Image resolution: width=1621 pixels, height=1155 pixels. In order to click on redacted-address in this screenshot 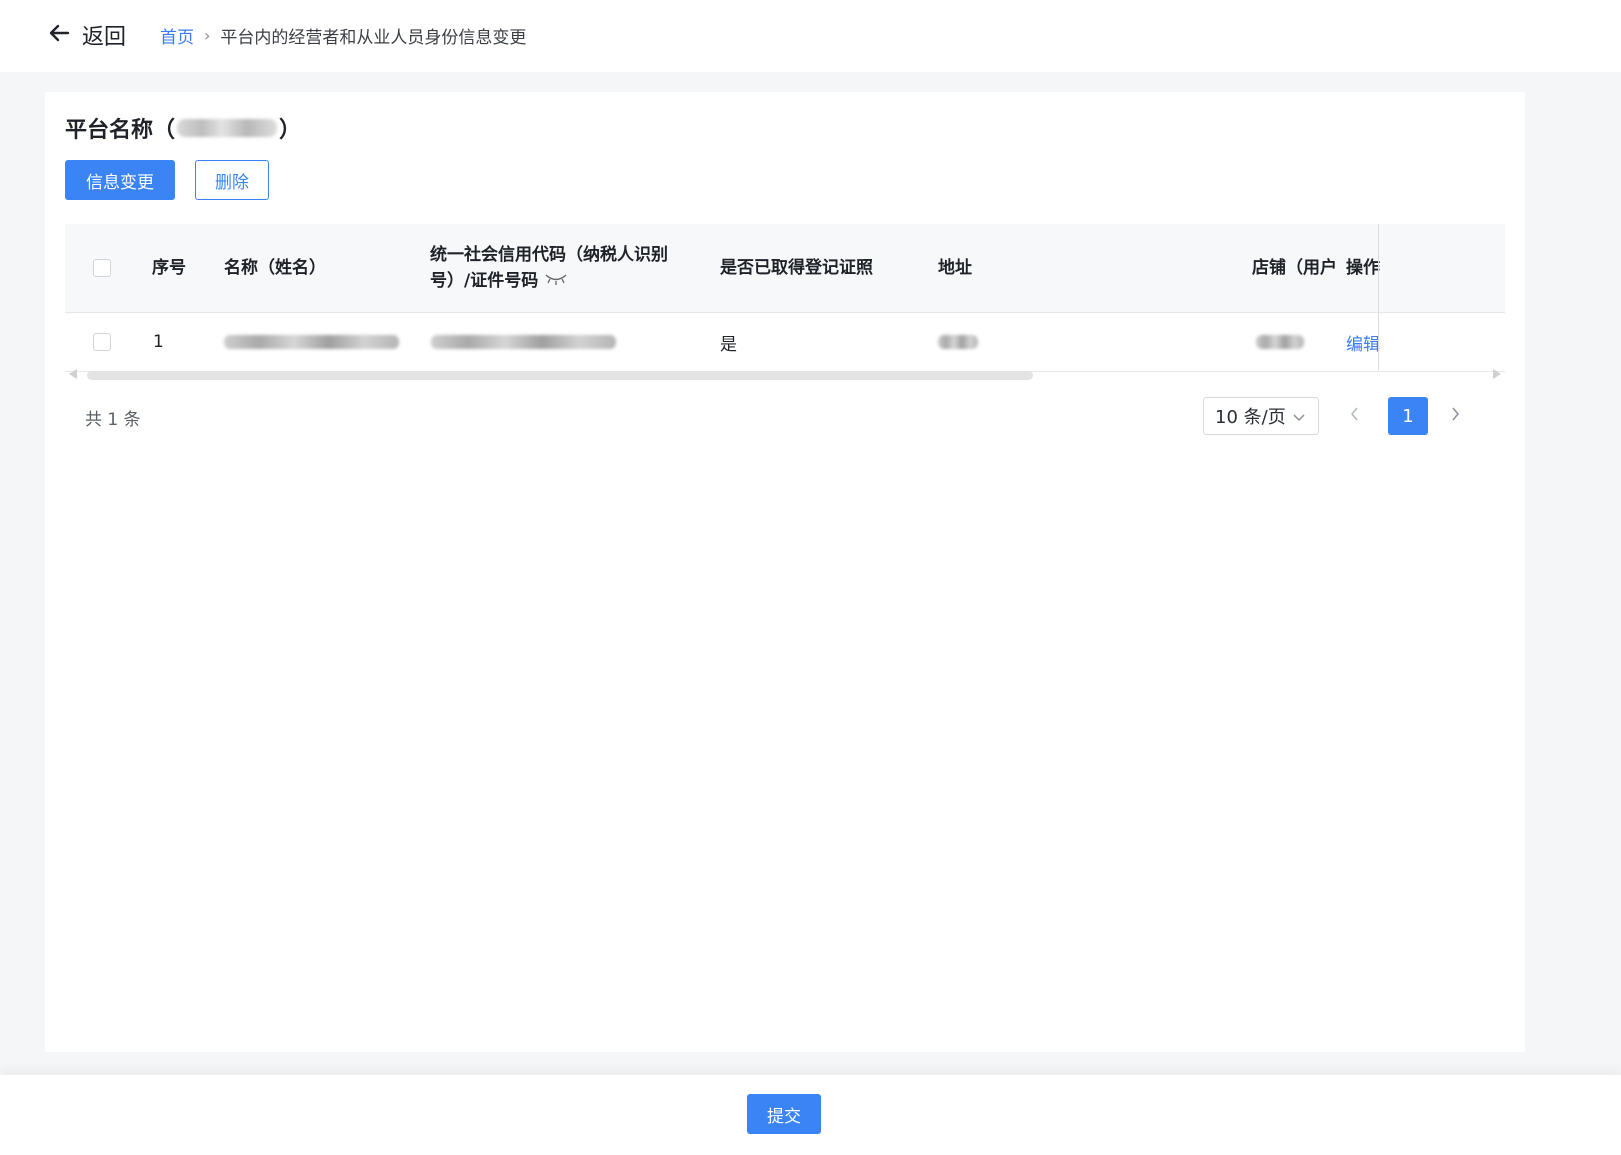, I will do `click(958, 342)`.